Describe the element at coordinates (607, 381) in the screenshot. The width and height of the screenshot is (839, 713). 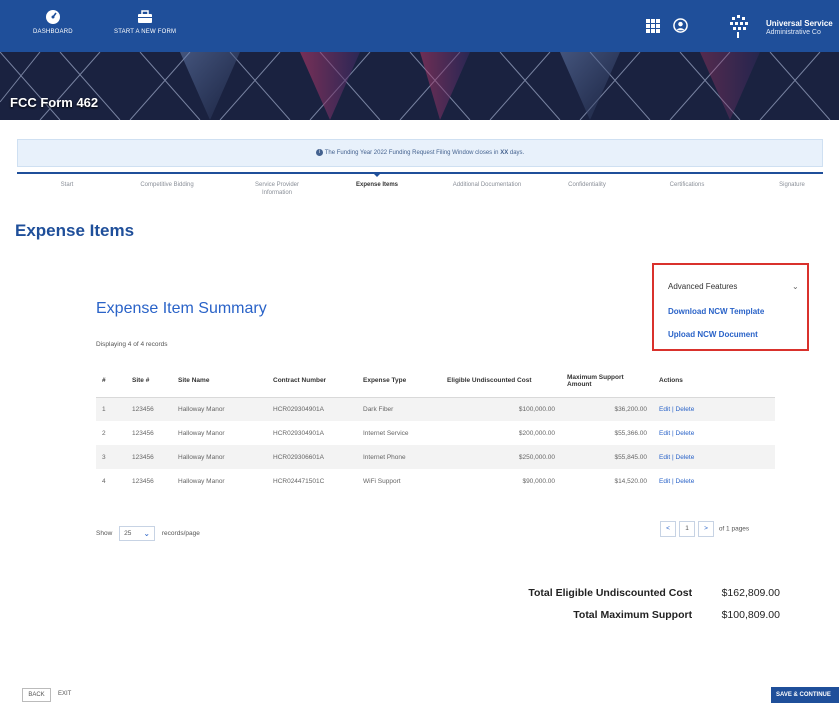
I see `col-max-support: Maximum Support Amount` at that location.